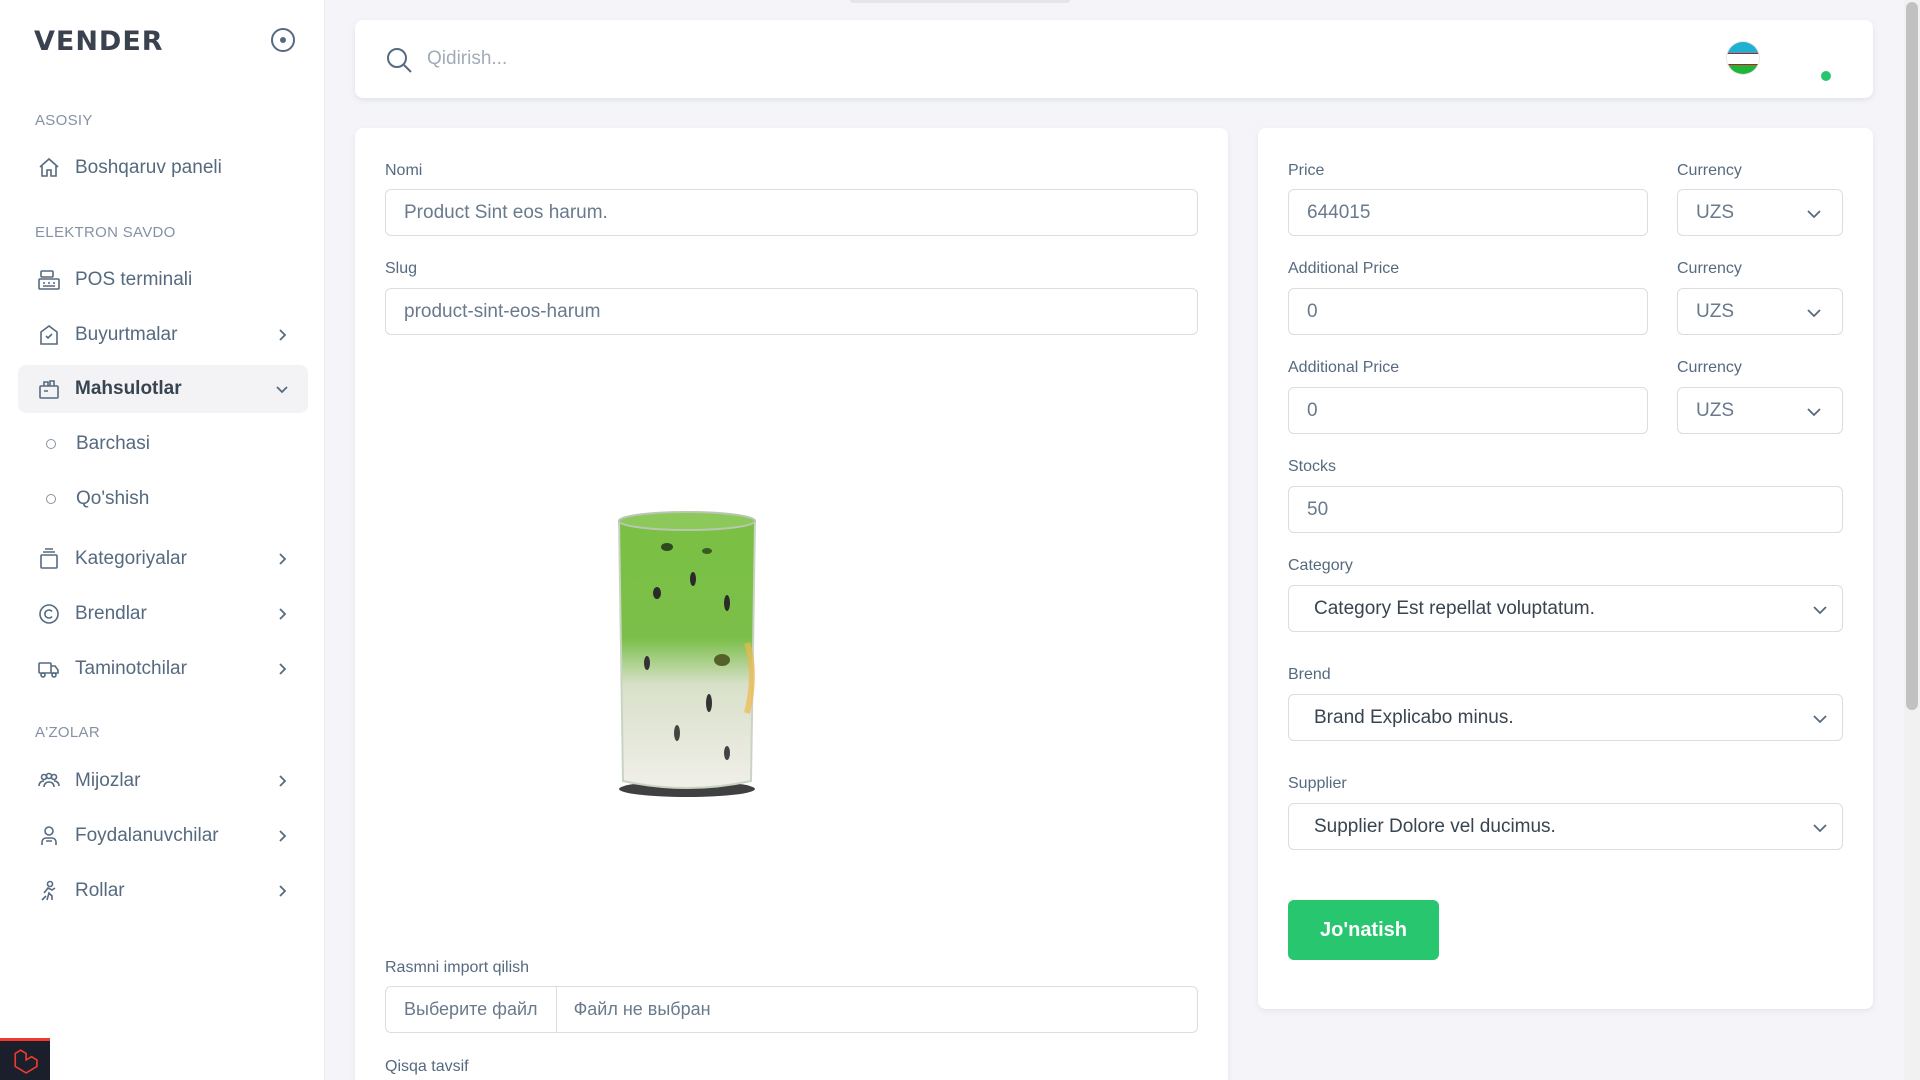 This screenshot has width=1920, height=1080. Describe the element at coordinates (49, 836) in the screenshot. I see `users-icon` at that location.